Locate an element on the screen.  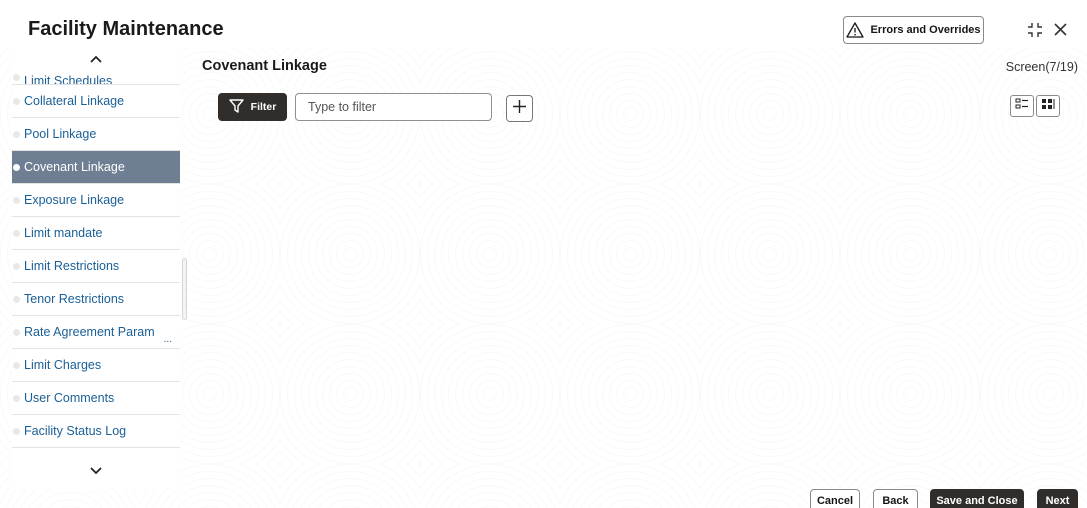
sidebar-item-label: Limit Charges is located at coordinates (63, 365).